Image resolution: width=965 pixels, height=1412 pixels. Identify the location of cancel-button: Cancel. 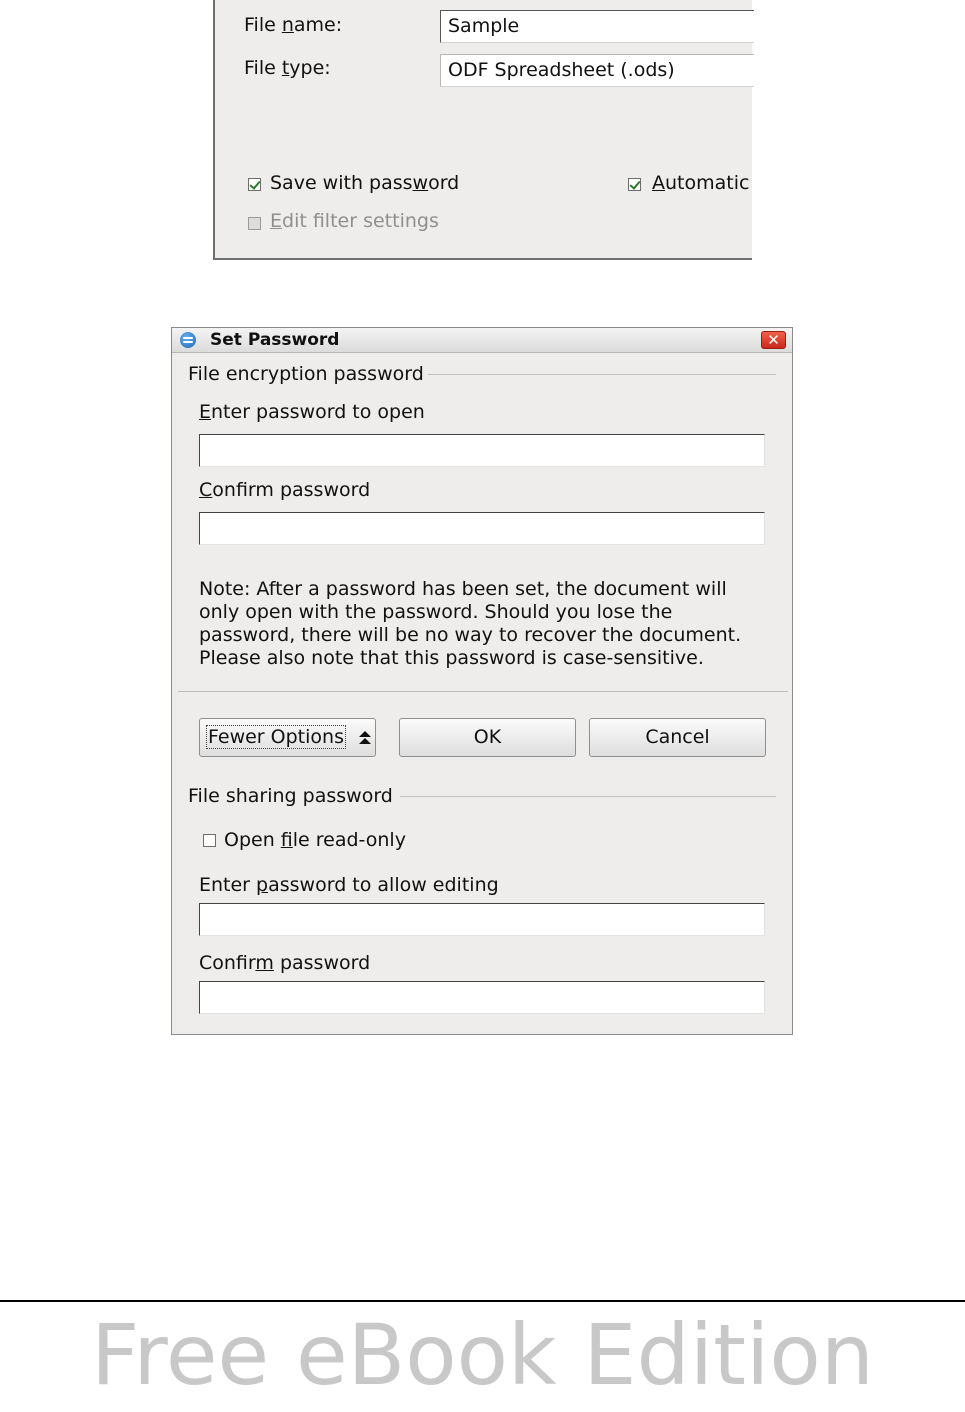
(677, 737).